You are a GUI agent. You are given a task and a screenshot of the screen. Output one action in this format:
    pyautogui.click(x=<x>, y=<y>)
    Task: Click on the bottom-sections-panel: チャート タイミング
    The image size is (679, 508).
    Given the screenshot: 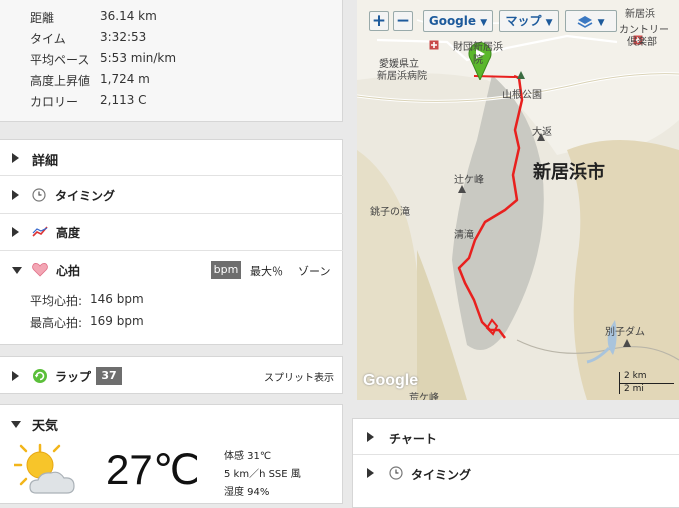 What is the action you would take?
    pyautogui.click(x=515, y=463)
    